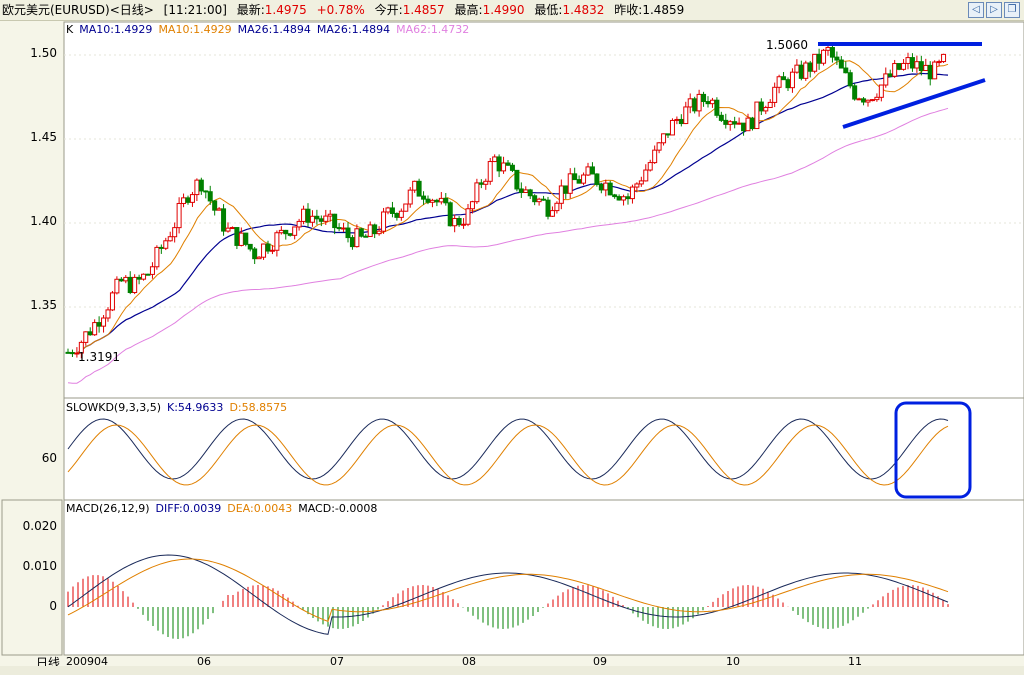  Describe the element at coordinates (663, 10) in the screenshot. I see `prev-close-value: 1.4859` at that location.